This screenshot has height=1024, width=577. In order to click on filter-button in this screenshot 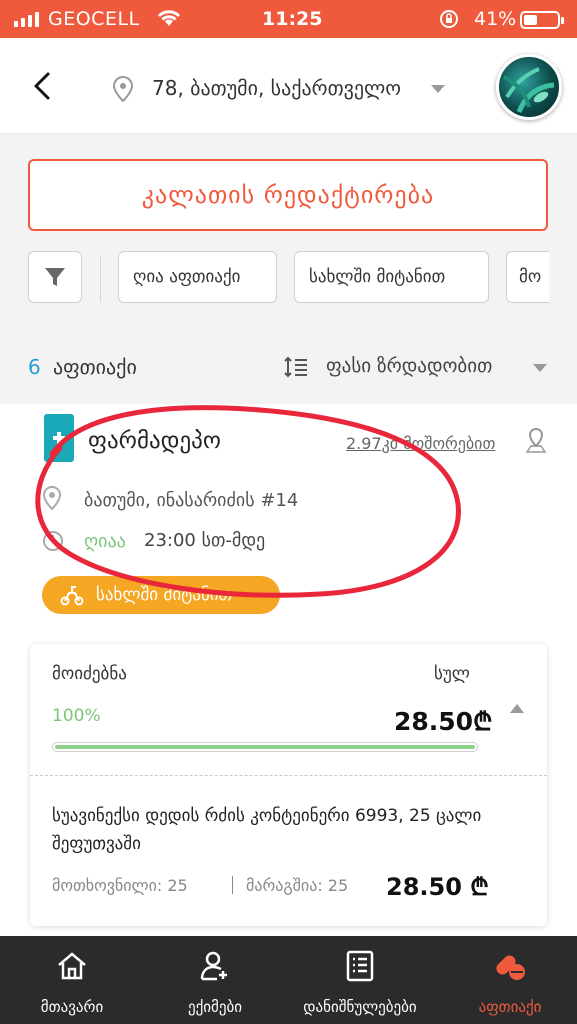, I will do `click(55, 277)`.